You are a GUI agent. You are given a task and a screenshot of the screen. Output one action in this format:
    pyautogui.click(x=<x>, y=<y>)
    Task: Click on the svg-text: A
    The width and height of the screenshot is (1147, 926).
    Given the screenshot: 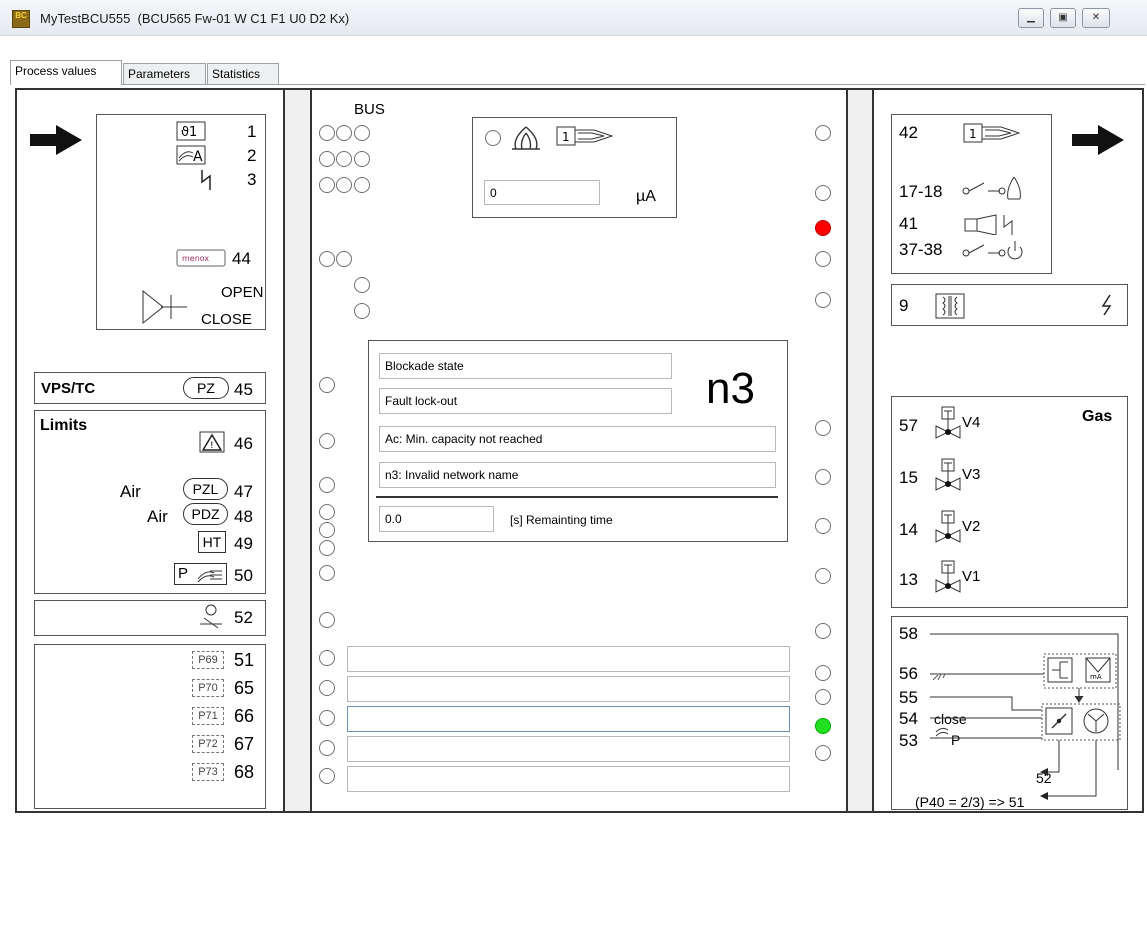 What is the action you would take?
    pyautogui.click(x=198, y=157)
    